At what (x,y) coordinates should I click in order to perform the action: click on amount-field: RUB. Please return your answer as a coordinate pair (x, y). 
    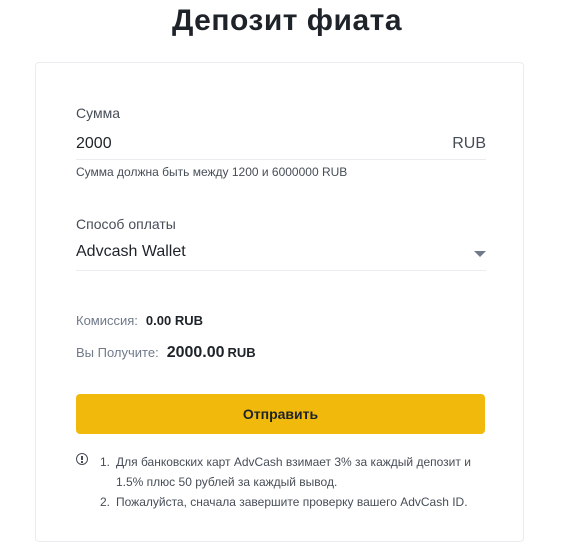
    Looking at the image, I should click on (281, 147).